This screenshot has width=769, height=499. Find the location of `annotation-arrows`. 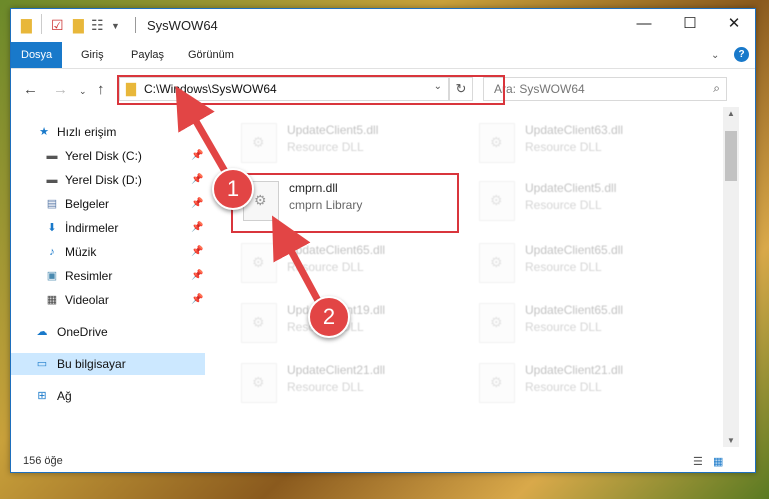

annotation-arrows is located at coordinates (250, 197).